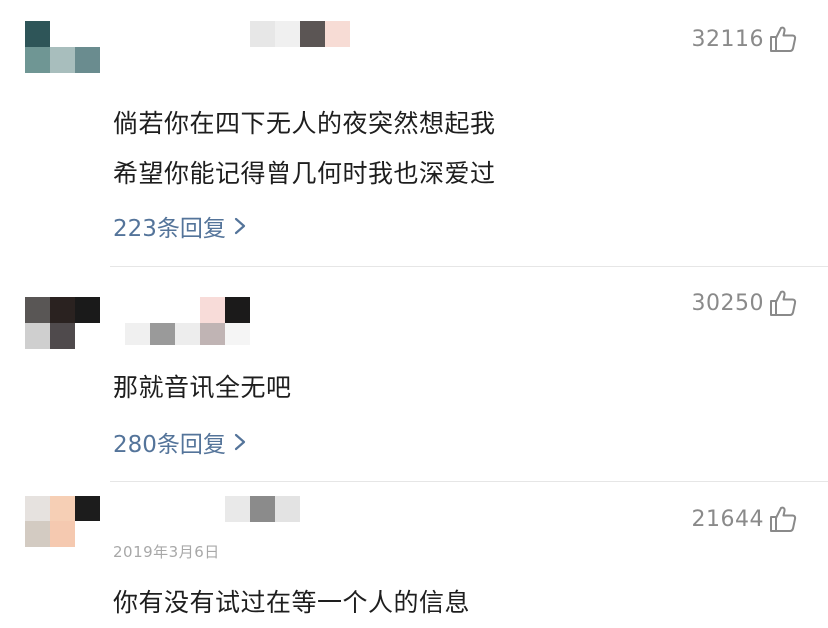  What do you see at coordinates (166, 552) in the screenshot?
I see `comment-date: 2019年3月6日` at bounding box center [166, 552].